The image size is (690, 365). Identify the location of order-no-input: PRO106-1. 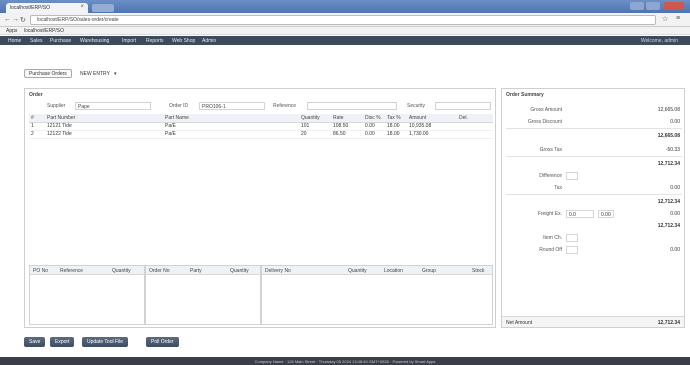
(232, 106).